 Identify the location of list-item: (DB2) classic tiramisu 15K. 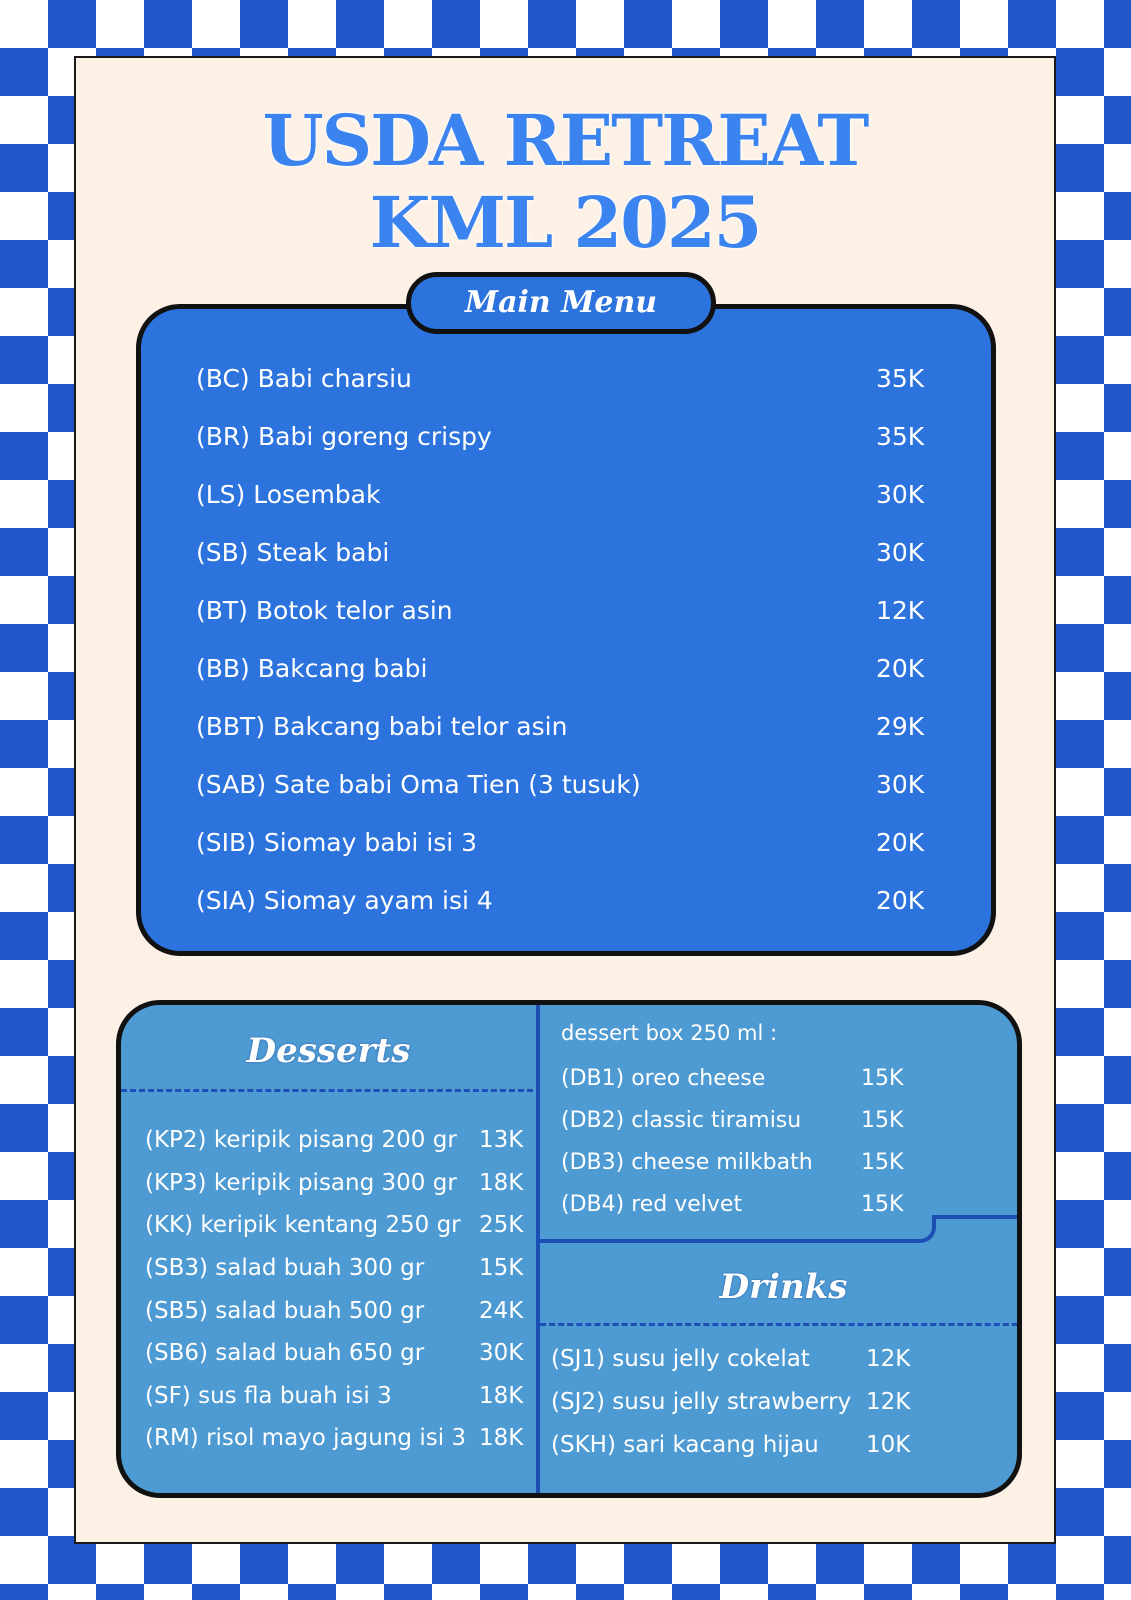
(732, 1120).